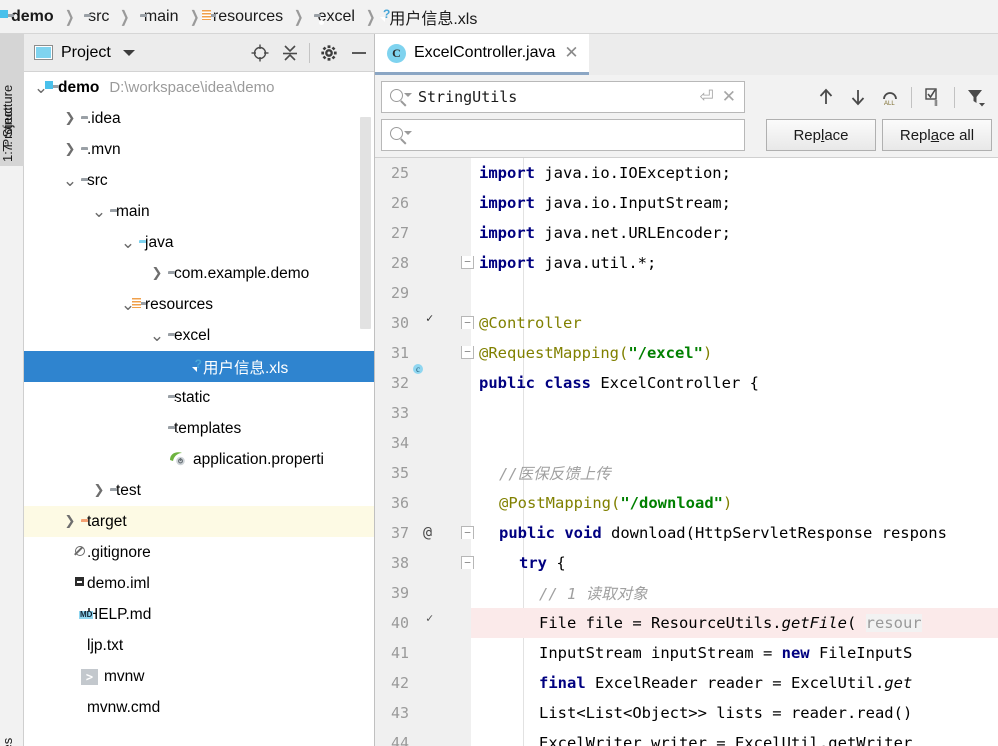 This screenshot has width=998, height=746. I want to click on breadcrumb-item-3: resources, so click(246, 17).